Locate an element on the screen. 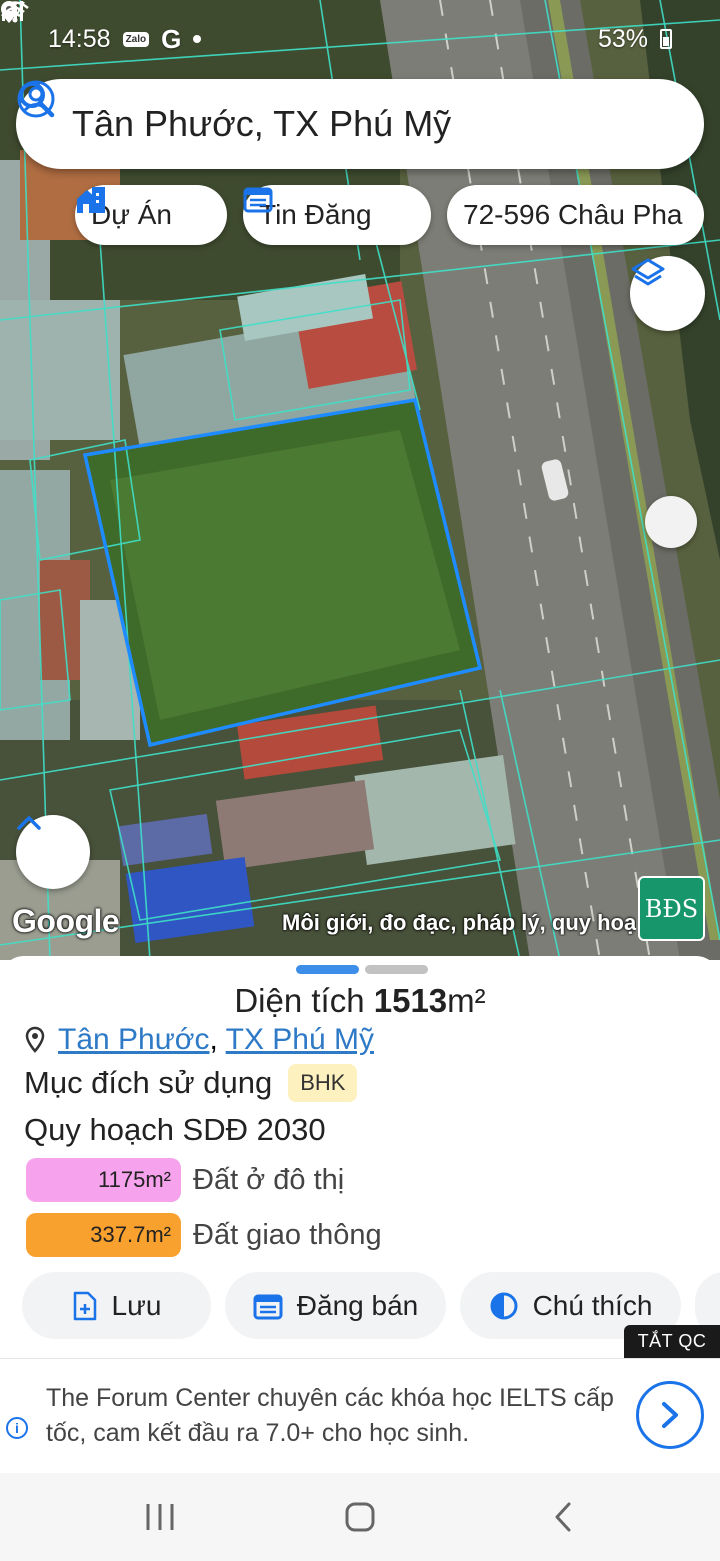 The height and width of the screenshot is (1561, 720). sheet-pager is located at coordinates (362, 969).